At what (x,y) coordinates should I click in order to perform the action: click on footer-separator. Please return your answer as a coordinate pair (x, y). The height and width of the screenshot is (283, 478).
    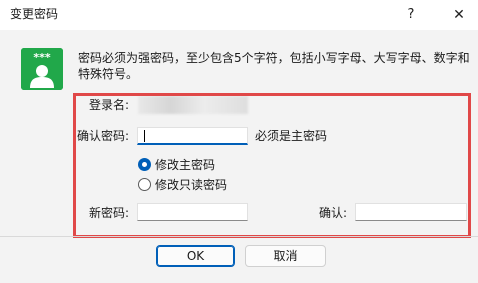
    Looking at the image, I should click on (239, 236).